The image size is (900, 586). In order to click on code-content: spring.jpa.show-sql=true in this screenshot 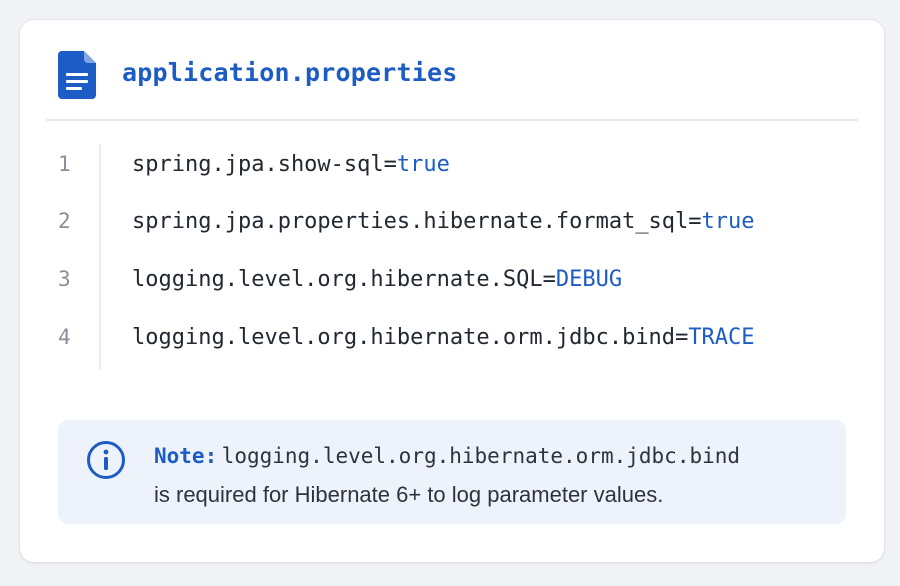, I will do `click(291, 164)`.